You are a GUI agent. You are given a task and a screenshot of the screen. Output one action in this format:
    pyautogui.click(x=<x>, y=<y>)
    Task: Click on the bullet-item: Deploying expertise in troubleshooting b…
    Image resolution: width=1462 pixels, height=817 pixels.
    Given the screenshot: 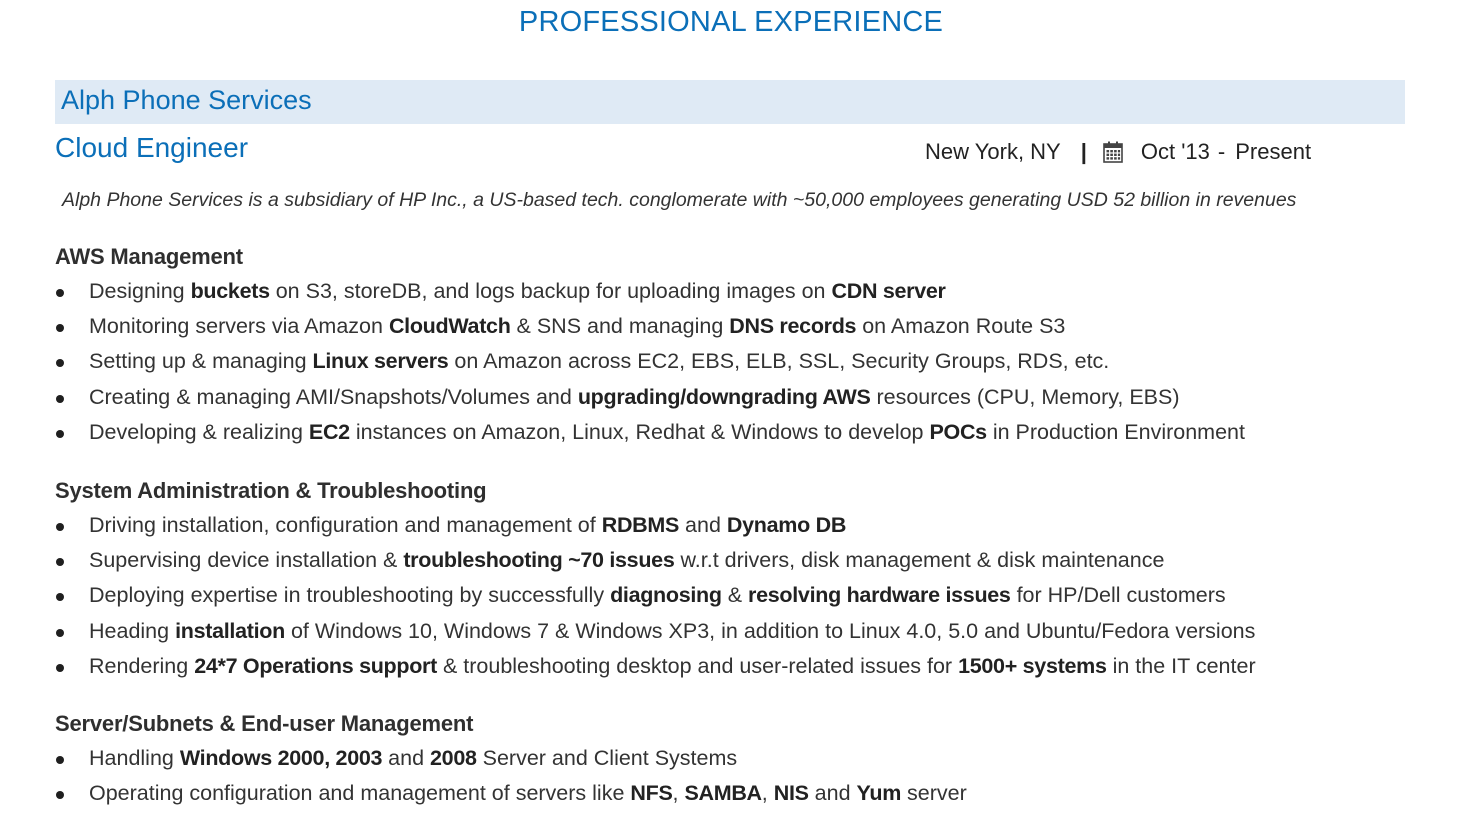 What is the action you would take?
    pyautogui.click(x=735, y=595)
    